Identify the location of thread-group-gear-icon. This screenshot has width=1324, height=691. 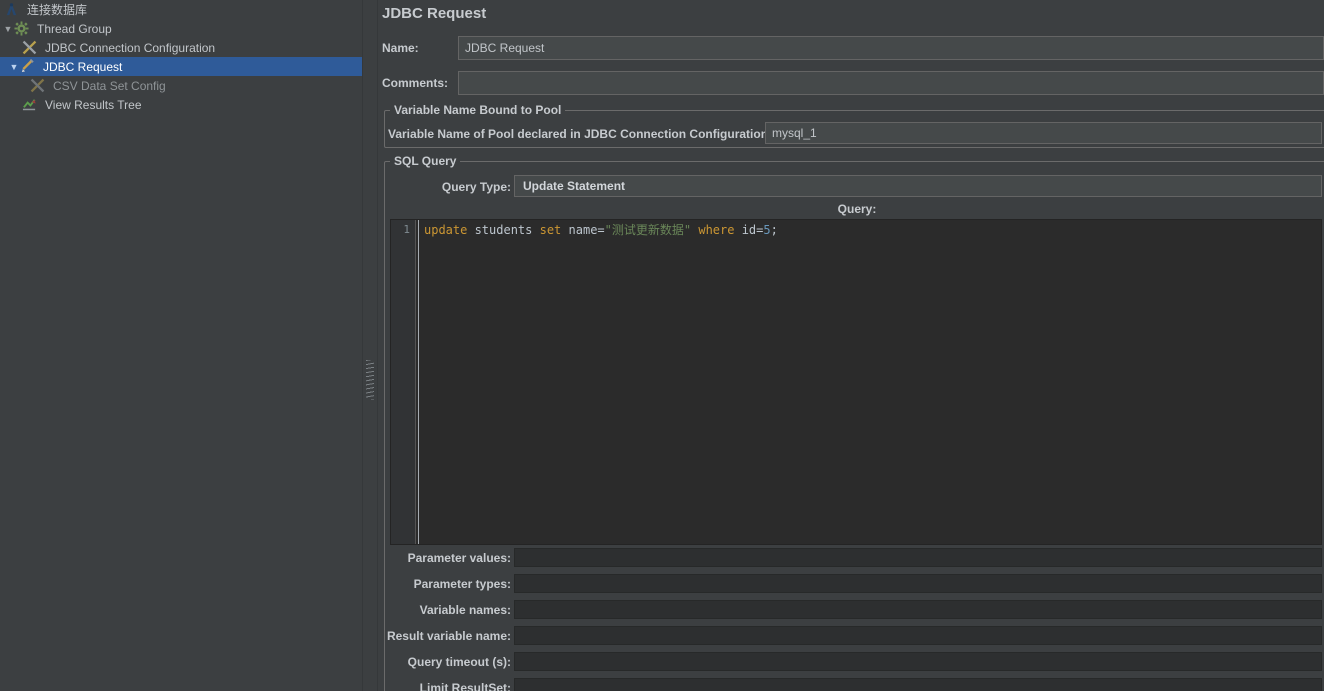
(21, 28).